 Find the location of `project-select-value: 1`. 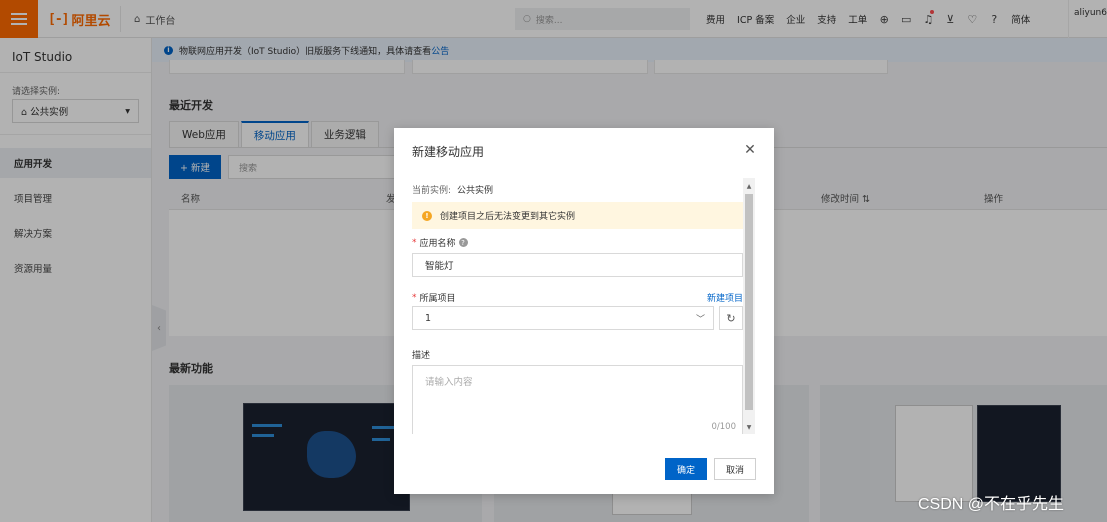

project-select-value: 1 is located at coordinates (428, 318).